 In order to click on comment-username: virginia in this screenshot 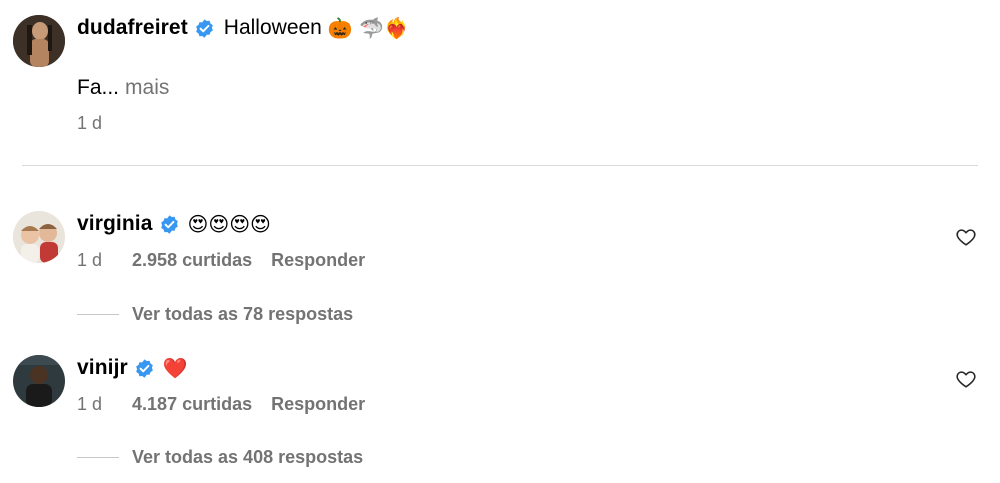, I will do `click(115, 224)`.